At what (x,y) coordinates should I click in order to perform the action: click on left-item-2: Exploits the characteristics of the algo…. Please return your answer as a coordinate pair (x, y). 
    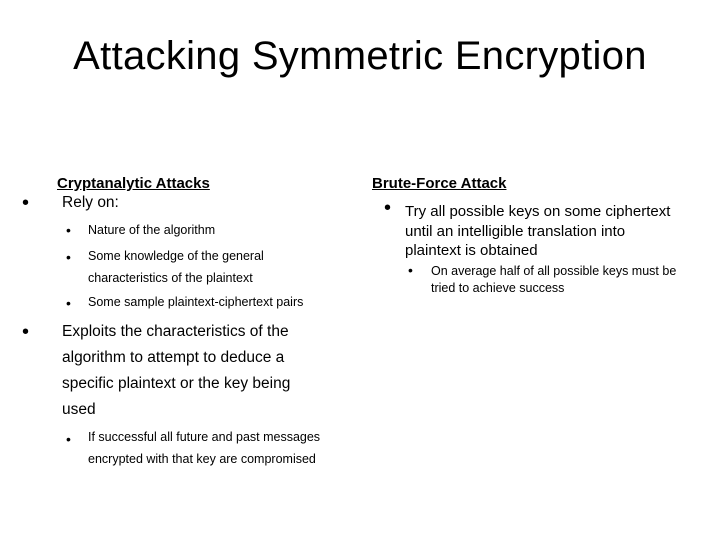
    Looking at the image, I should click on (176, 370).